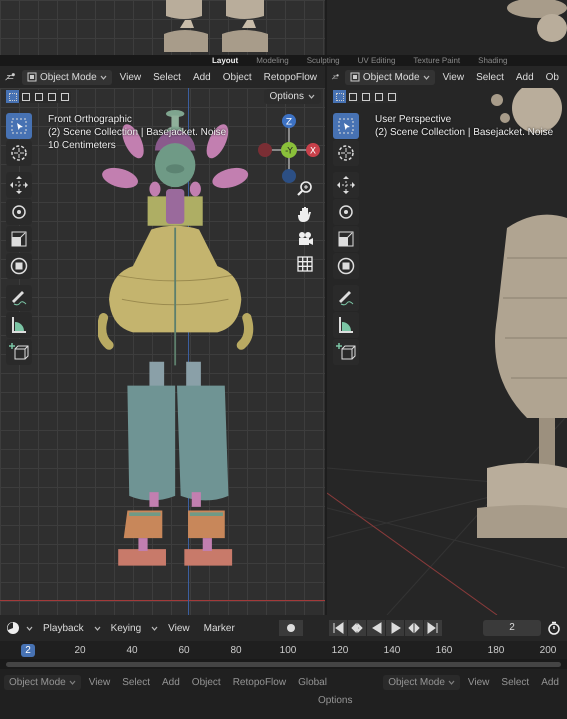 This screenshot has width=567, height=719. Describe the element at coordinates (63, 628) in the screenshot. I see `menu-item: Playback` at that location.